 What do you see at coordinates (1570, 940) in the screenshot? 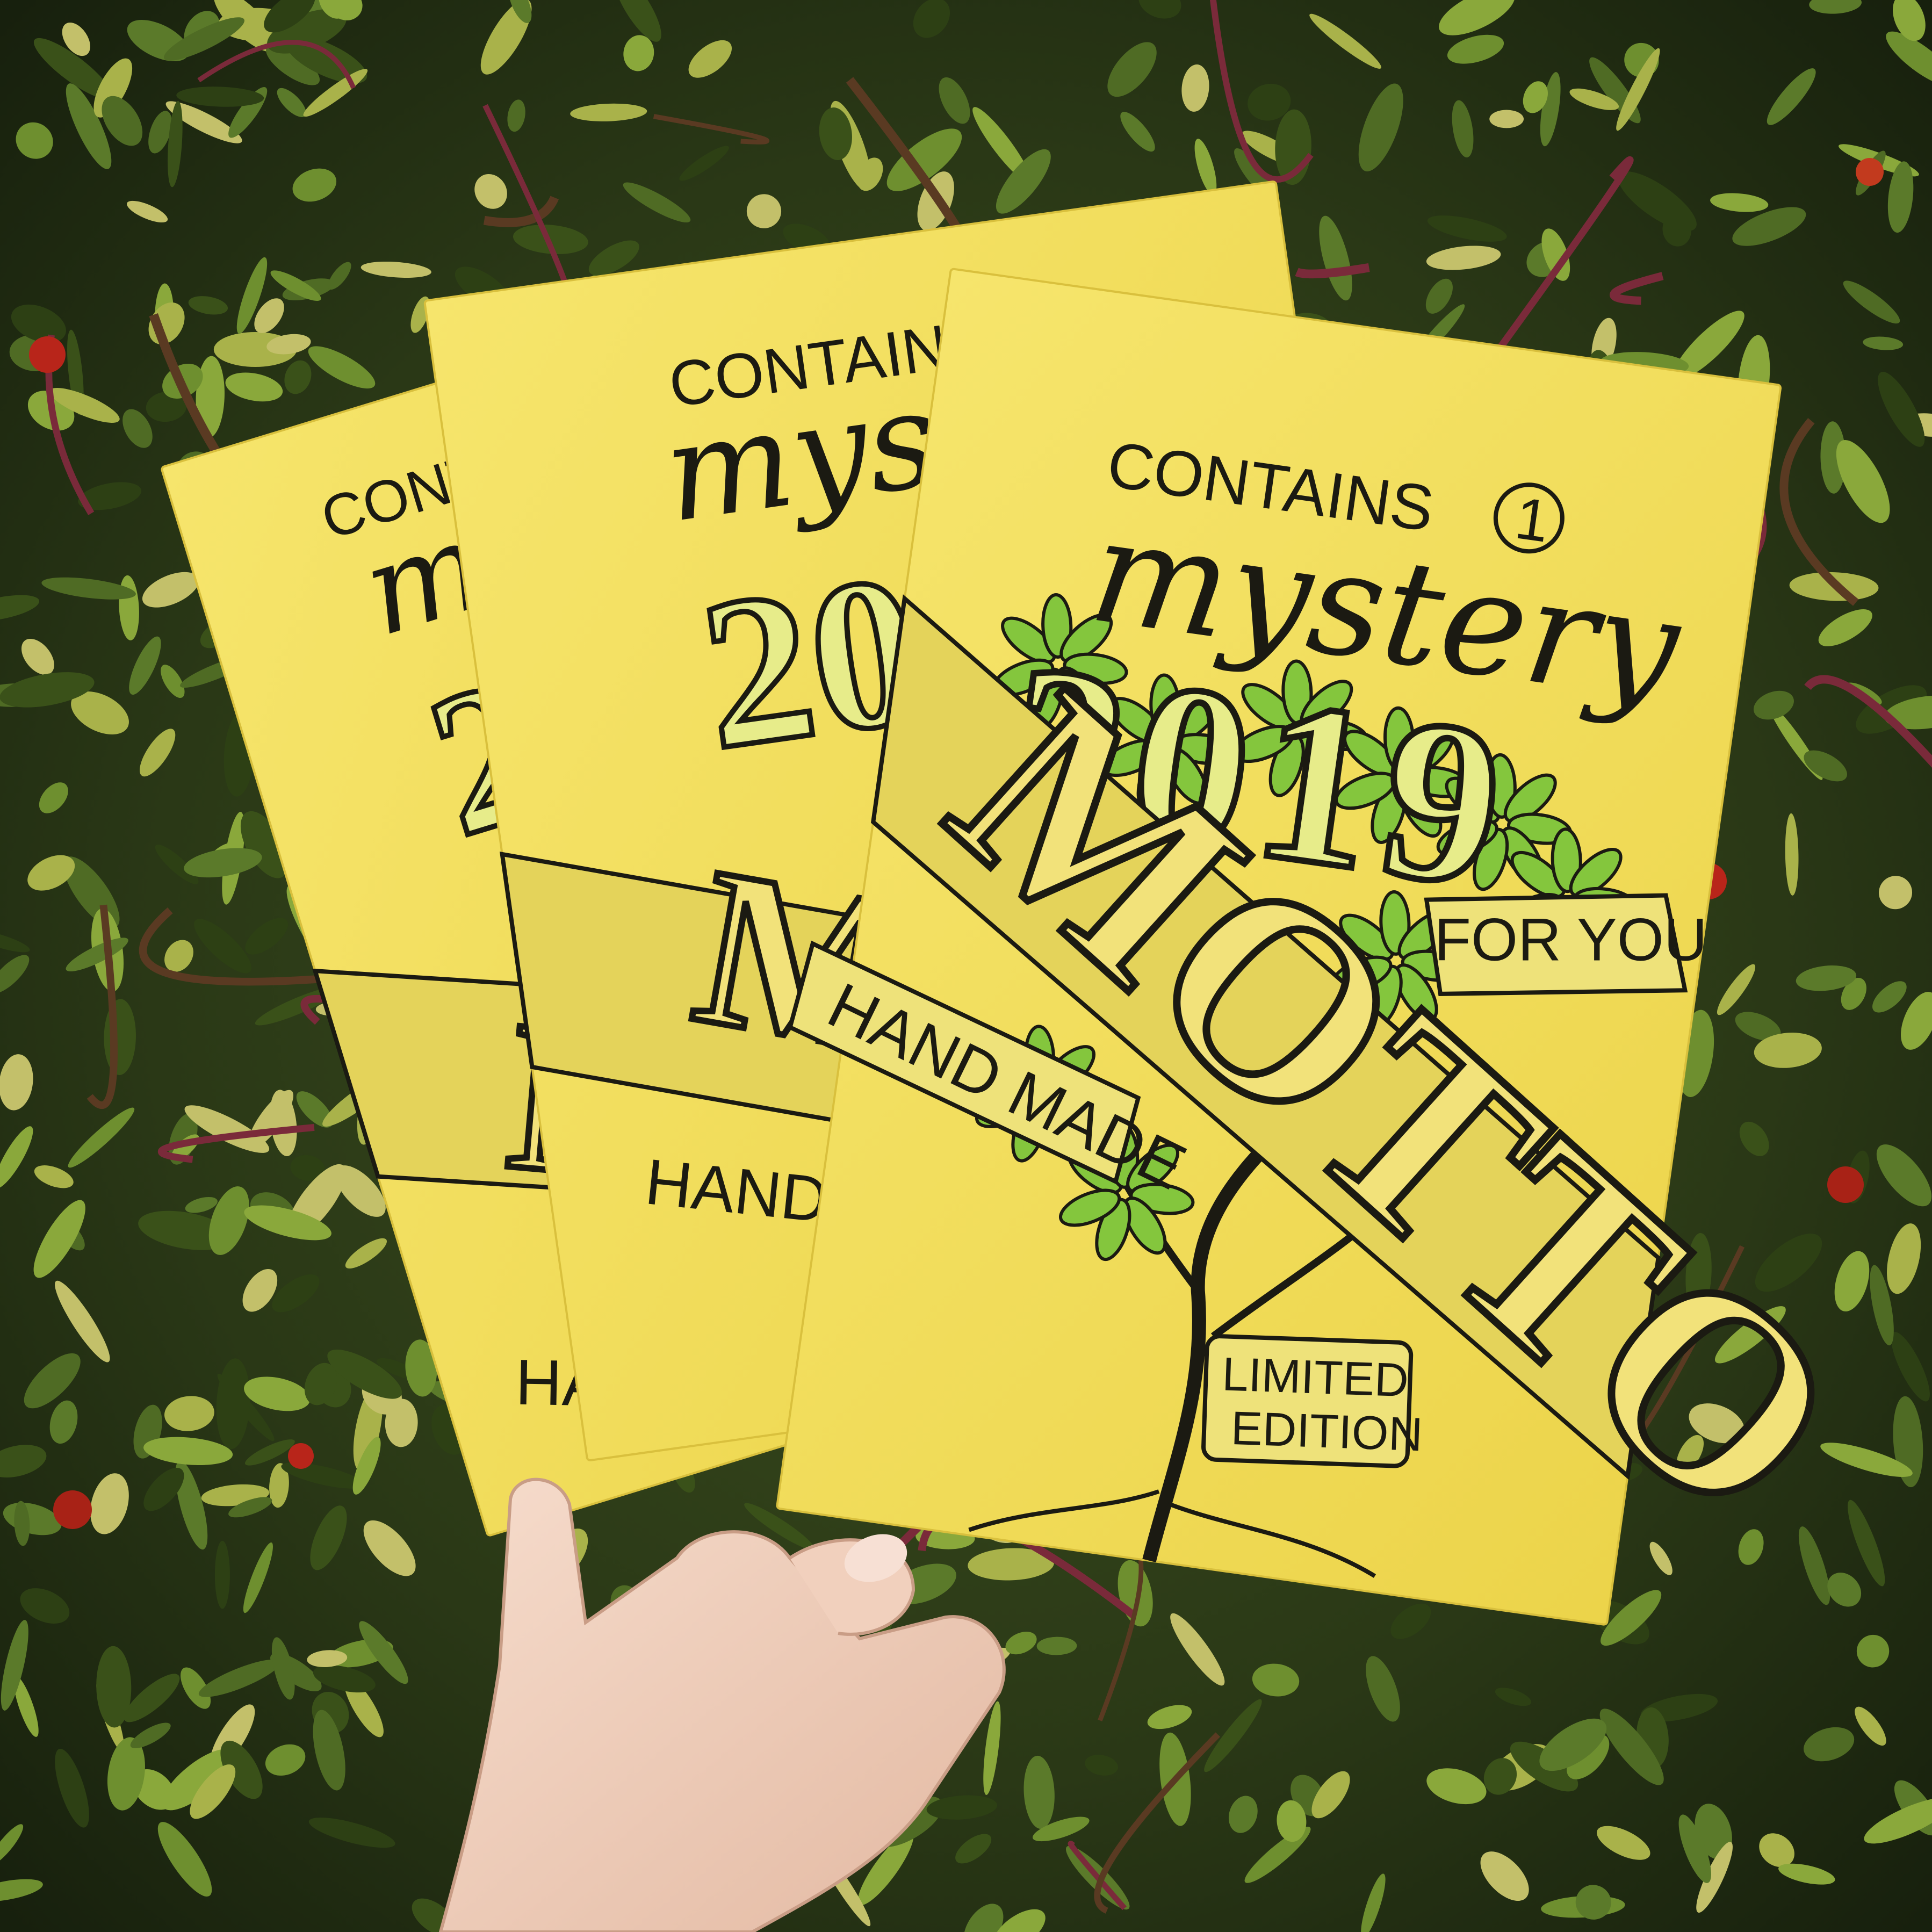
I see `banner-right-label: FOR YOU` at bounding box center [1570, 940].